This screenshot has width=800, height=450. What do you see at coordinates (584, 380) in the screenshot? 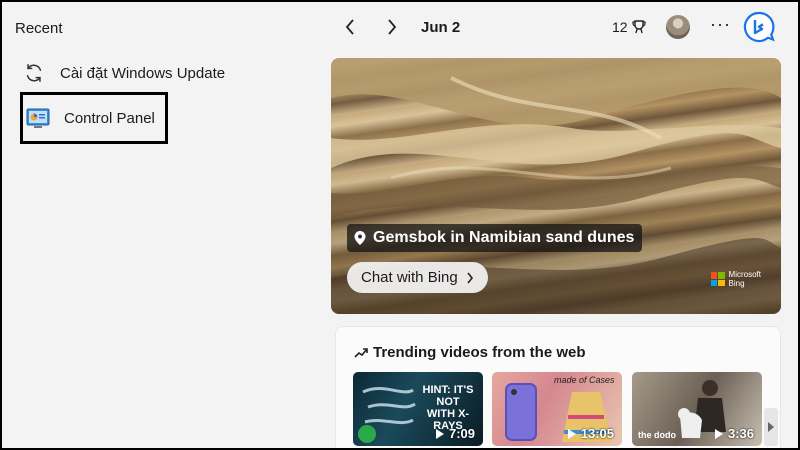
I see `video-overlay-text: made of Cases` at bounding box center [584, 380].